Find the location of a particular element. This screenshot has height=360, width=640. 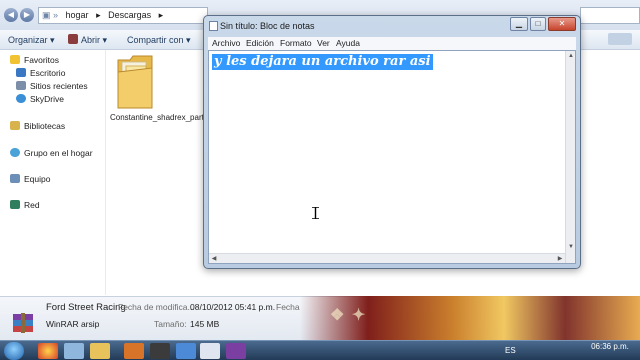

details-file-name: Ford Street Racing is located at coordinates (86, 307).